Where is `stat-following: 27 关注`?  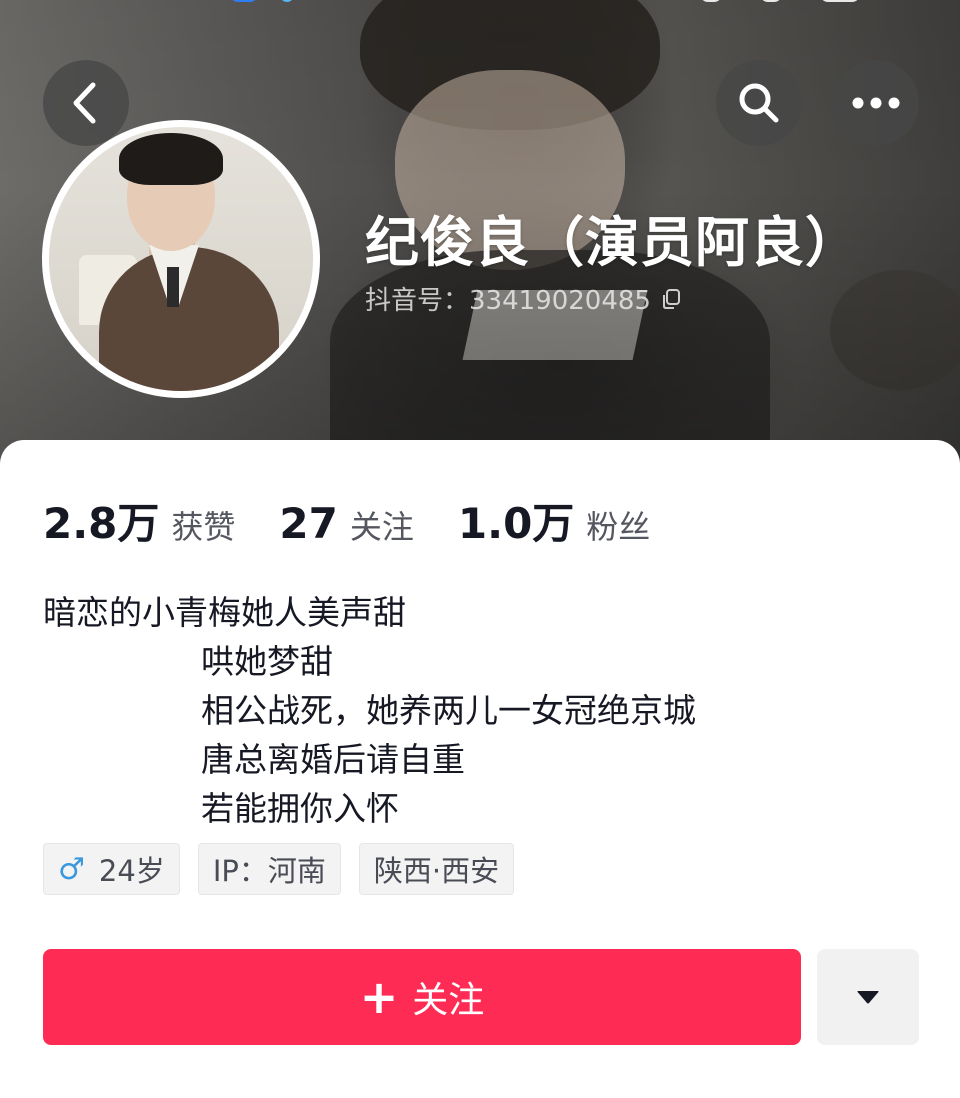 stat-following: 27 关注 is located at coordinates (346, 523).